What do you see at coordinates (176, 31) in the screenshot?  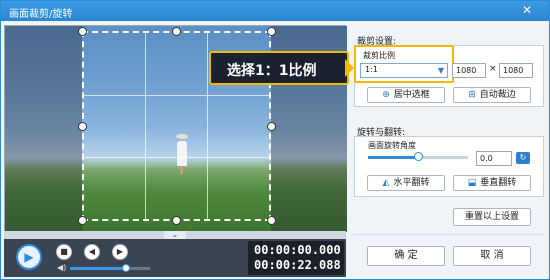 I see `crop-handle-top` at bounding box center [176, 31].